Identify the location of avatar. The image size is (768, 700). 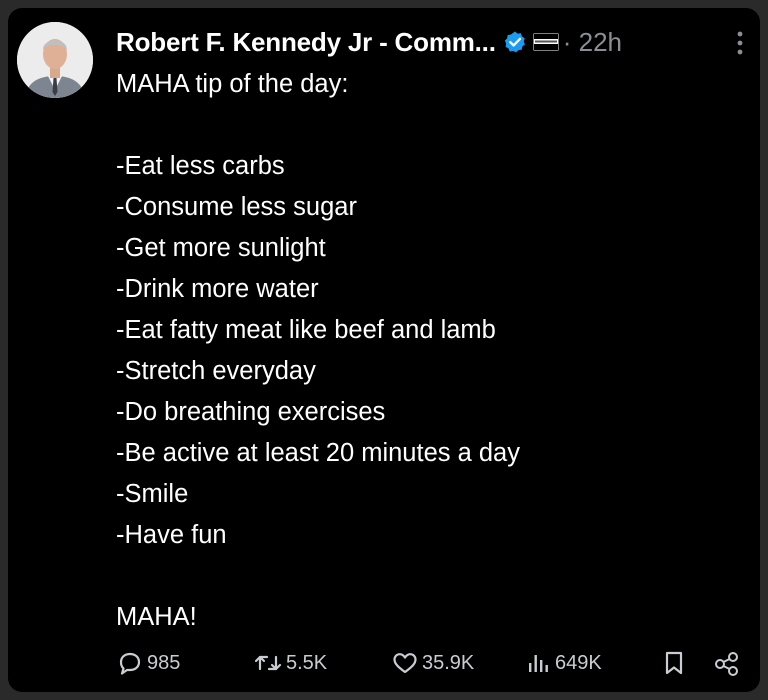
(55, 60).